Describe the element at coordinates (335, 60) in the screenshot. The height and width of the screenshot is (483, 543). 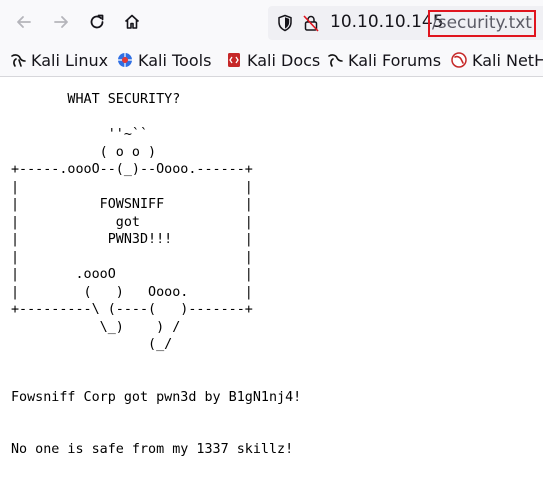
I see `kali-forums-icon` at that location.